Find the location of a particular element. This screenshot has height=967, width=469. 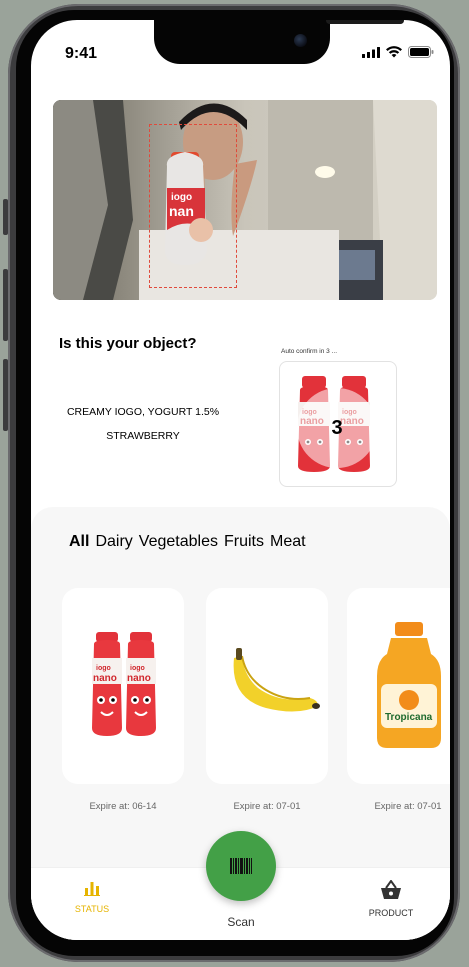

status-time: 9:41 is located at coordinates (81, 53).